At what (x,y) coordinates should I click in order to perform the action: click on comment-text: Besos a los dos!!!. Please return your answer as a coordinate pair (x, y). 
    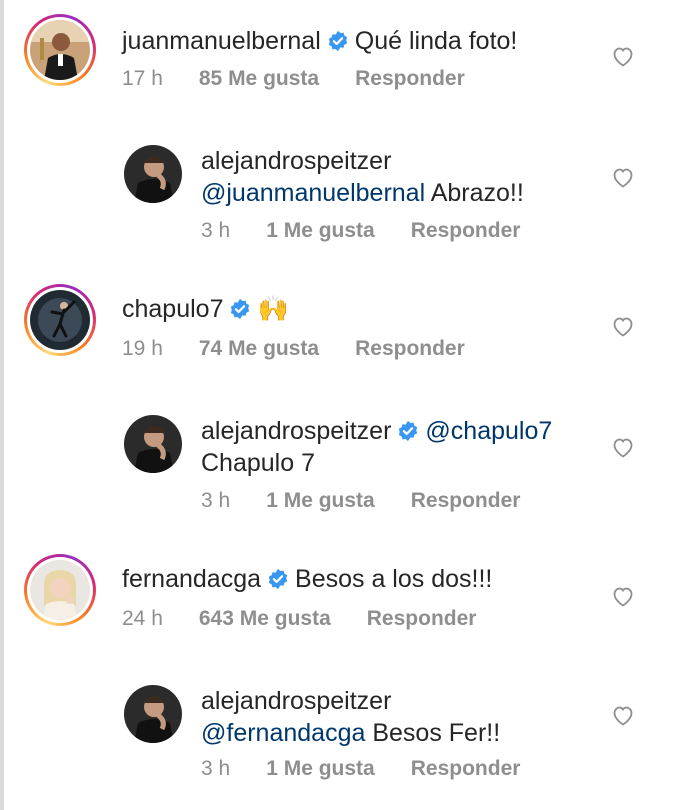
    Looking at the image, I should click on (394, 579).